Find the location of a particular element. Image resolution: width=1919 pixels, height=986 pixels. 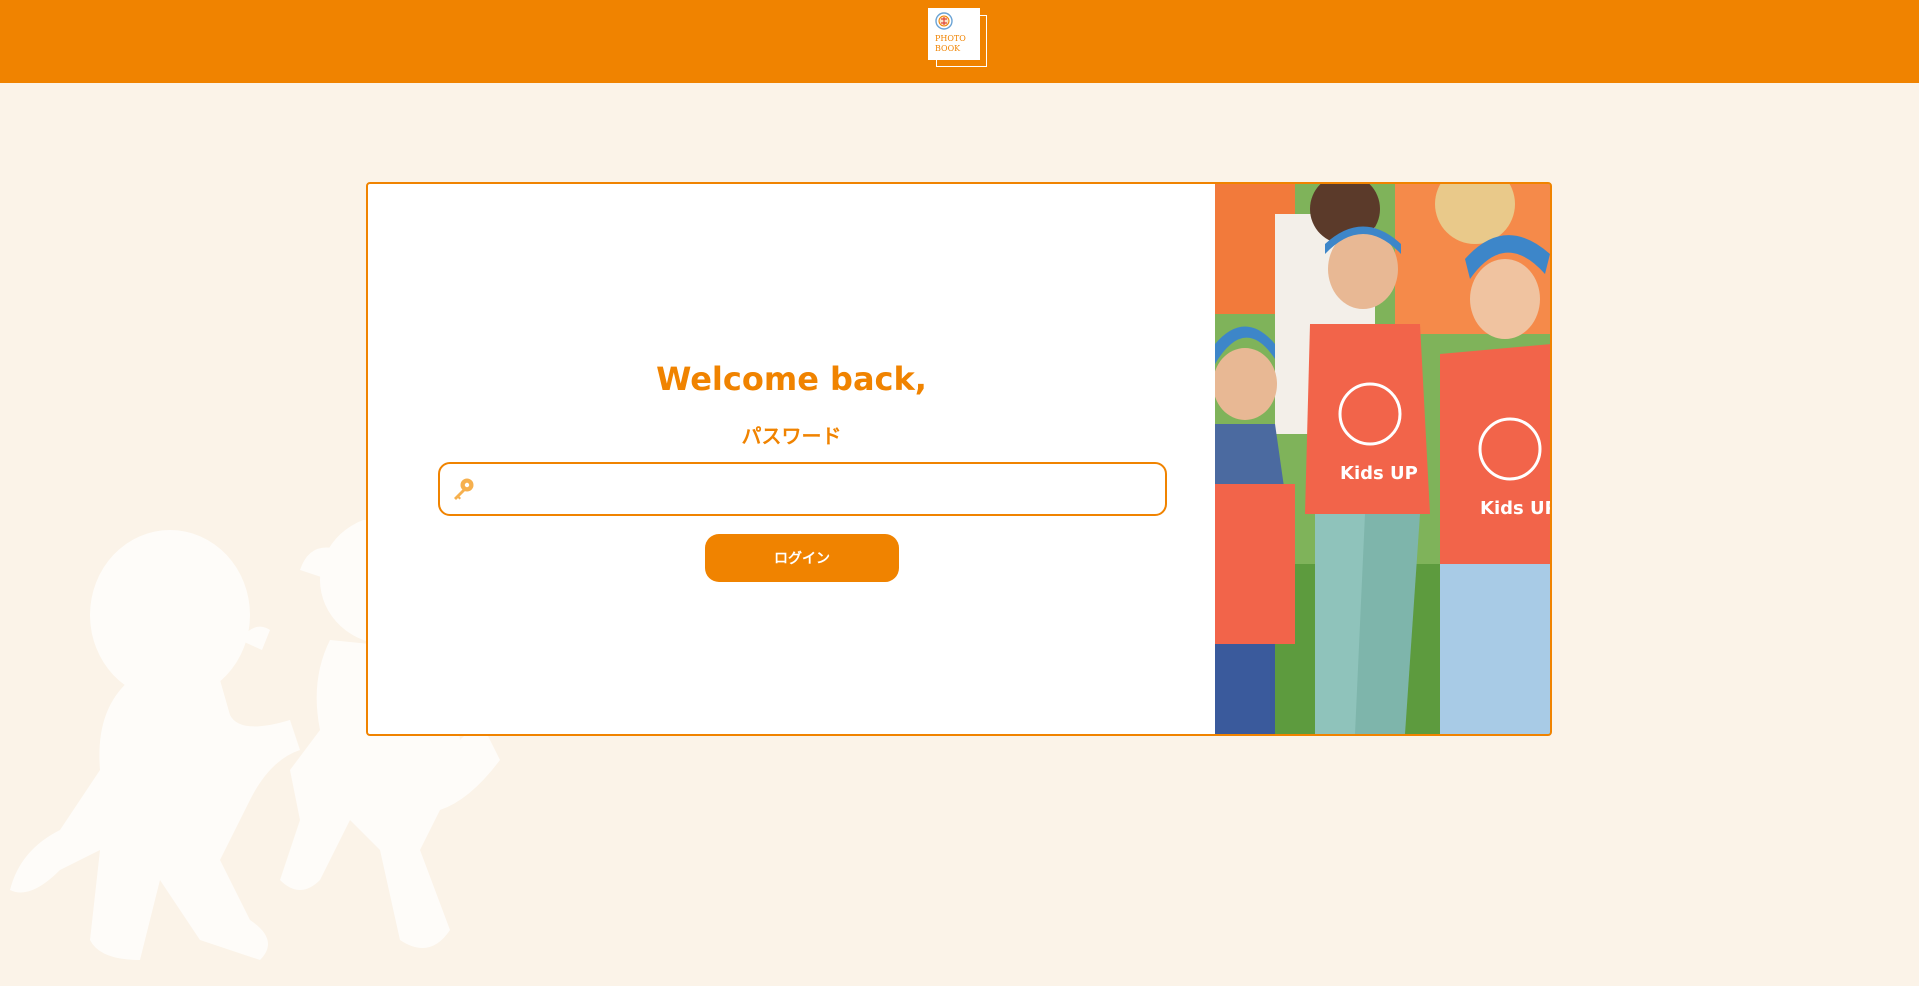

welcome-title: Welcome back, is located at coordinates (791, 379).